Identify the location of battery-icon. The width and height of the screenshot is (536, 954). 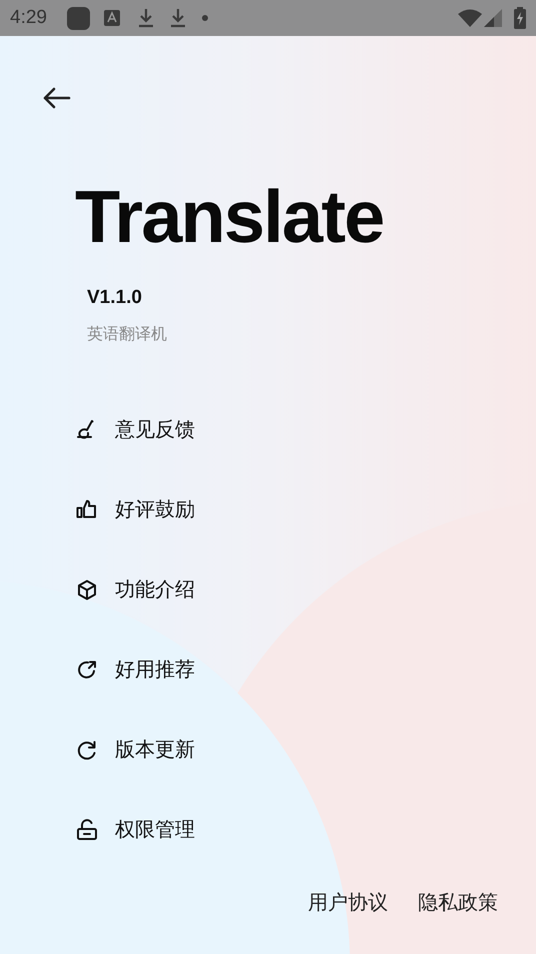
(520, 18).